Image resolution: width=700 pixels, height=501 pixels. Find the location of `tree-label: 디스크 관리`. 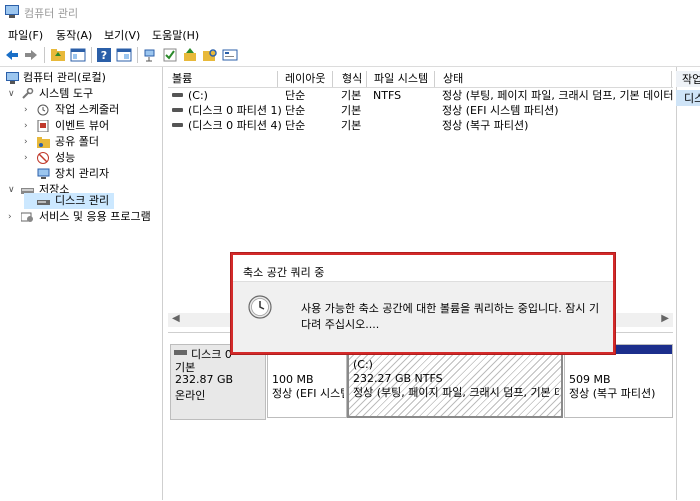

tree-label: 디스크 관리 is located at coordinates (82, 200).